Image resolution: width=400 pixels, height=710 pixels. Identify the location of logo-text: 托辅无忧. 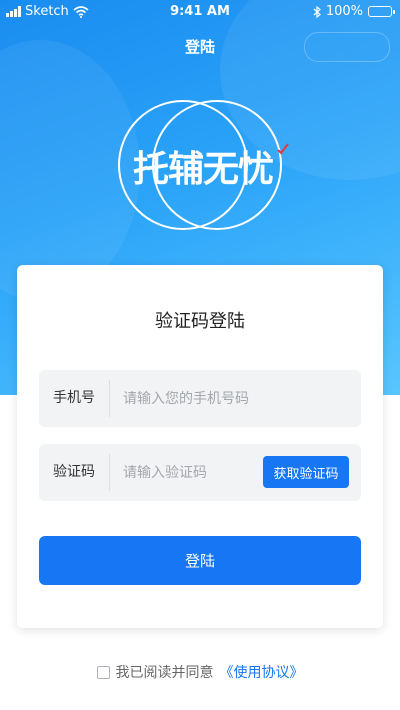
(203, 169).